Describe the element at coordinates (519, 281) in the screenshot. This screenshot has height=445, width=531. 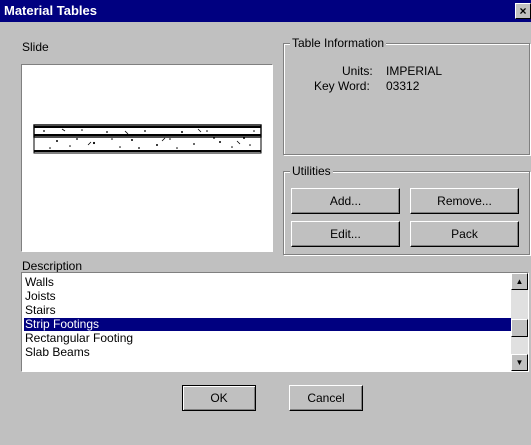
I see `scroll-up-icon: ▲` at that location.